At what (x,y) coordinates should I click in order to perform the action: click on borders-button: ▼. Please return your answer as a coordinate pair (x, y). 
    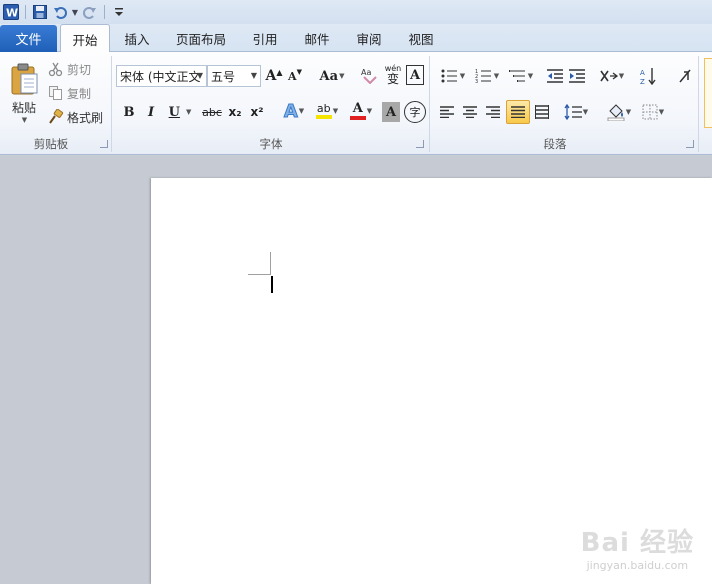
    Looking at the image, I should click on (653, 112).